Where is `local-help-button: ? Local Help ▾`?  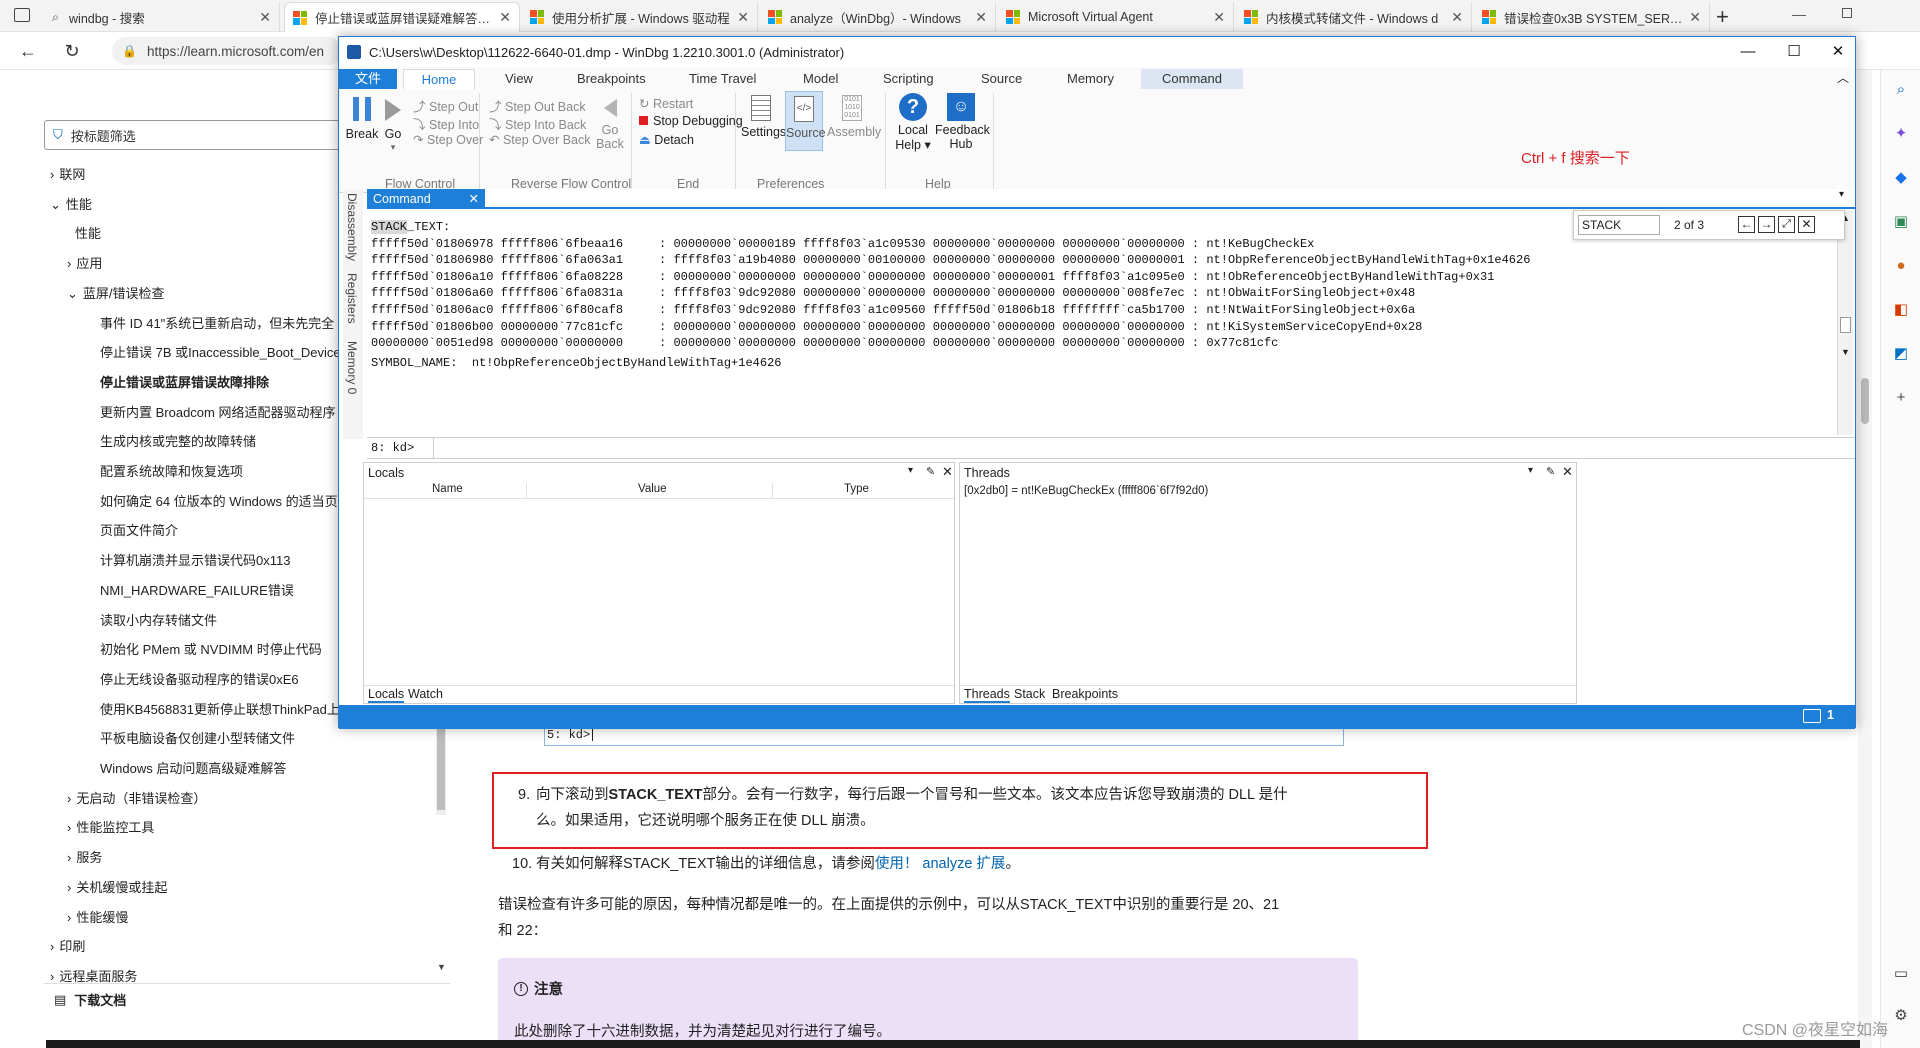
local-help-button: ? Local Help ▾ is located at coordinates (913, 121).